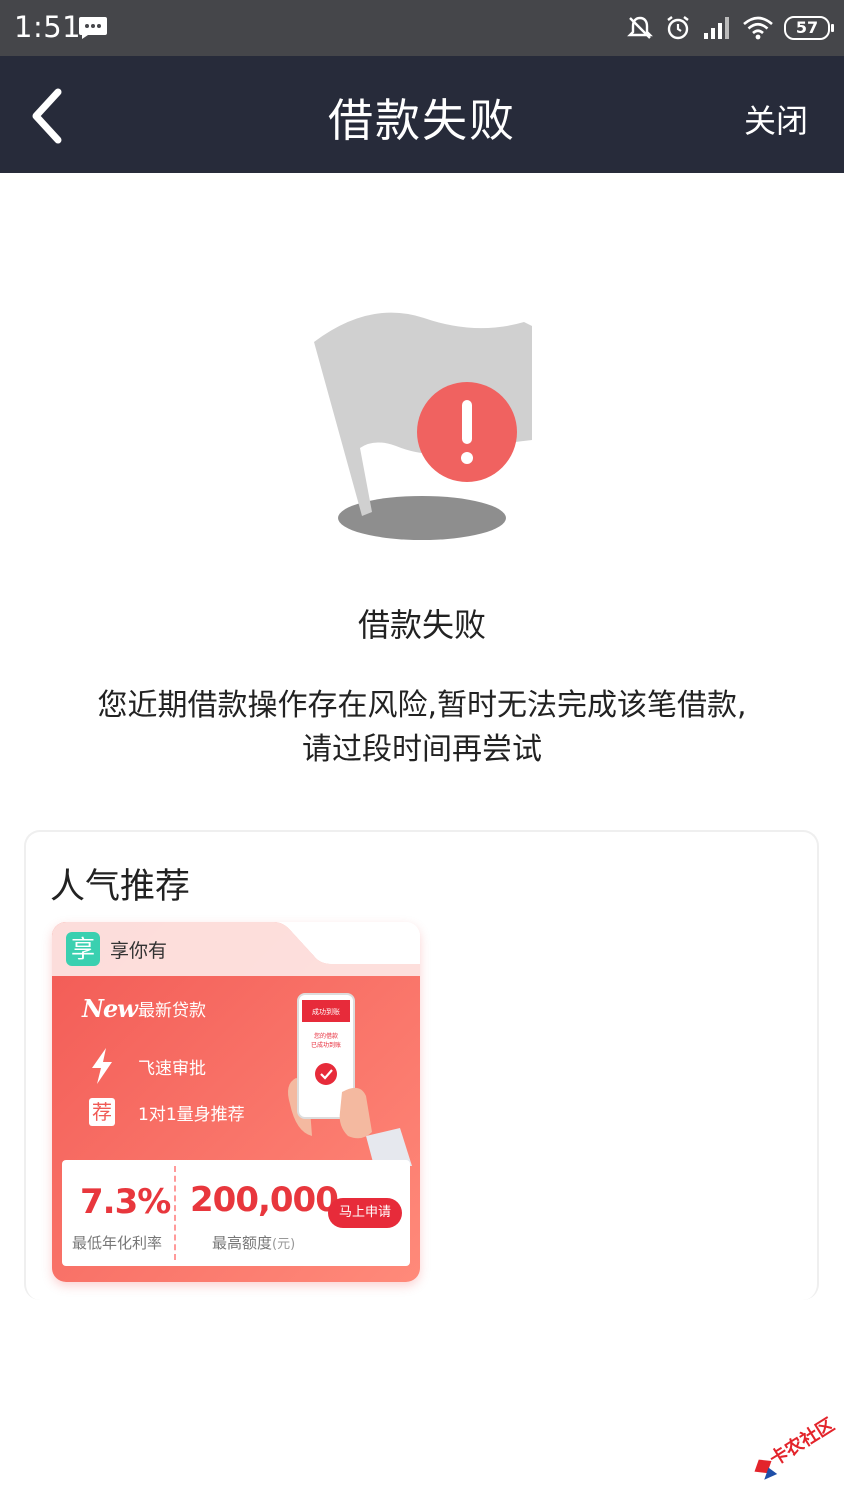 Image resolution: width=844 pixels, height=1500 pixels. What do you see at coordinates (776, 119) in the screenshot?
I see `close-button: 关闭` at bounding box center [776, 119].